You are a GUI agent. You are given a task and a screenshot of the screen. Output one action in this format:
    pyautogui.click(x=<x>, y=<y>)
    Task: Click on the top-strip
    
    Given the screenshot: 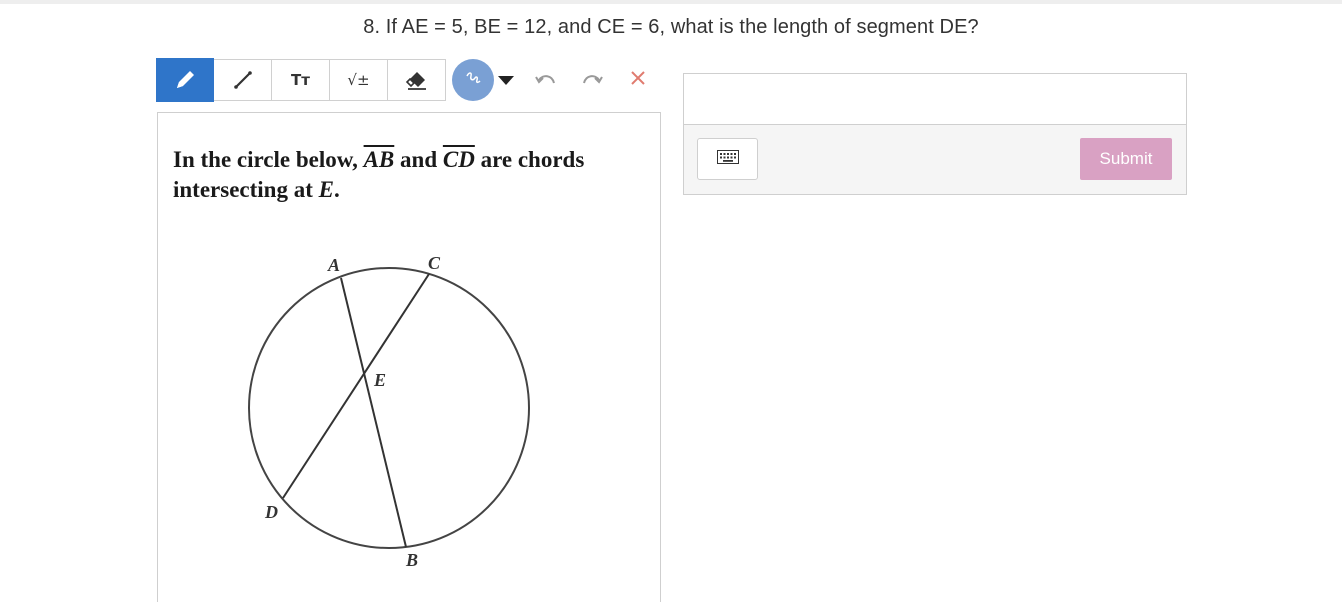 What is the action you would take?
    pyautogui.click(x=671, y=2)
    